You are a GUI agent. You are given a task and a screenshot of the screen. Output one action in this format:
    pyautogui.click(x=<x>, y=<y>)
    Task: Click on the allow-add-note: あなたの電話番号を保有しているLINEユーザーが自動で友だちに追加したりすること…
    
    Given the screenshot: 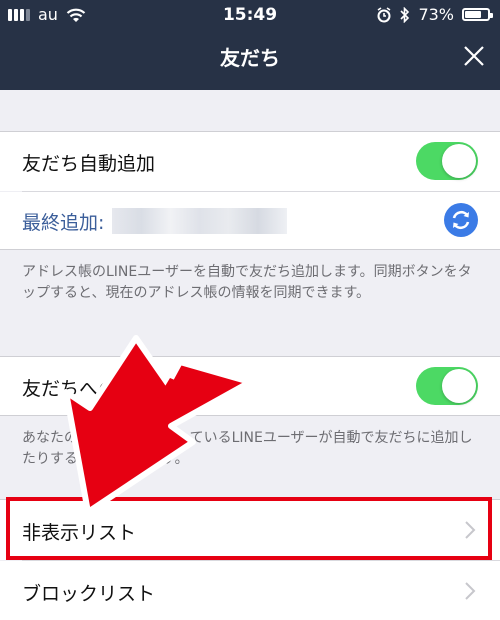 What is the action you would take?
    pyautogui.click(x=247, y=448)
    